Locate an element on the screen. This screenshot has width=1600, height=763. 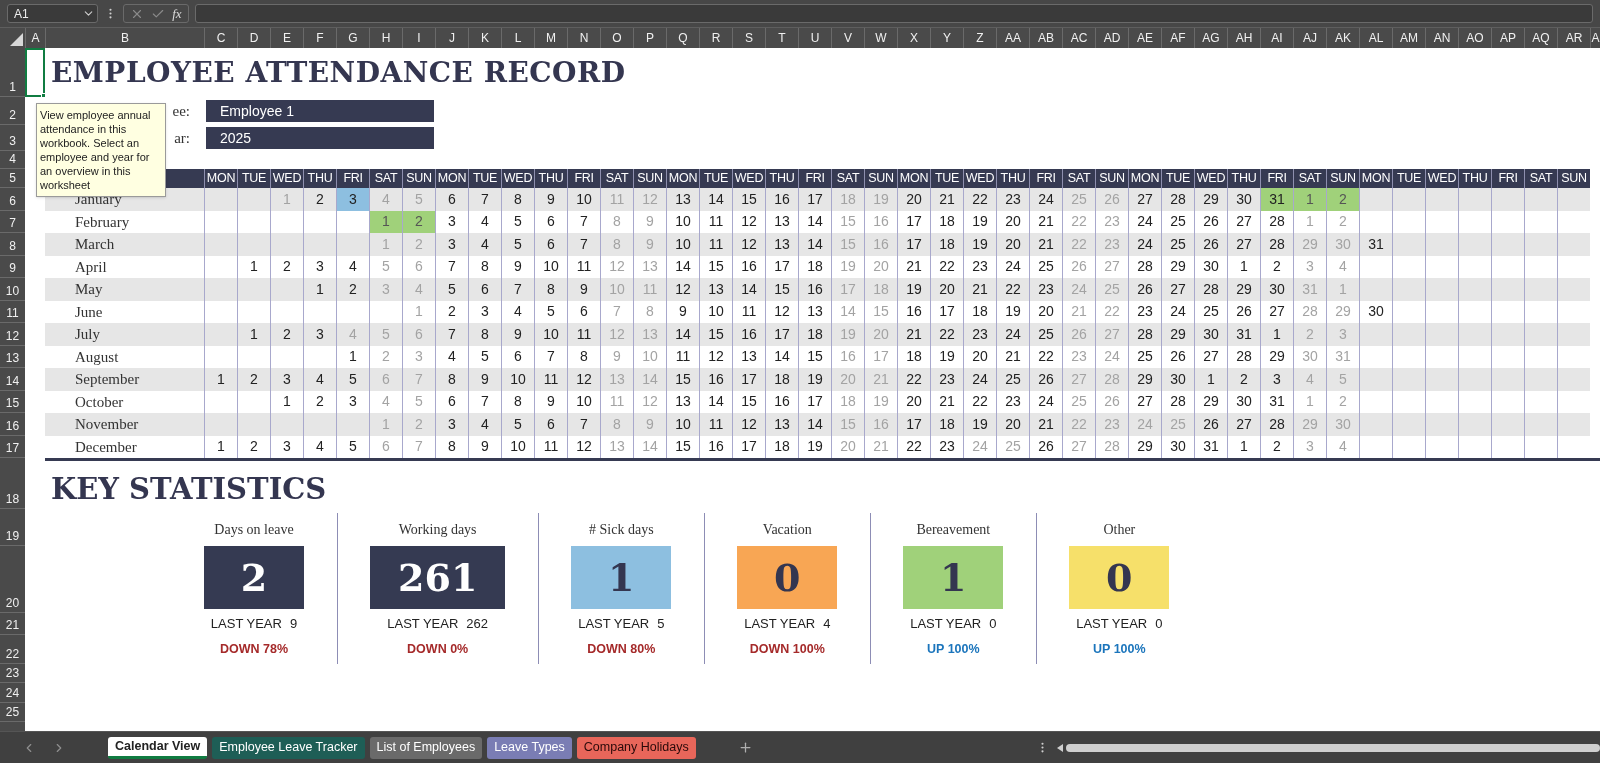
row-header: 15 is located at coordinates (12, 401).